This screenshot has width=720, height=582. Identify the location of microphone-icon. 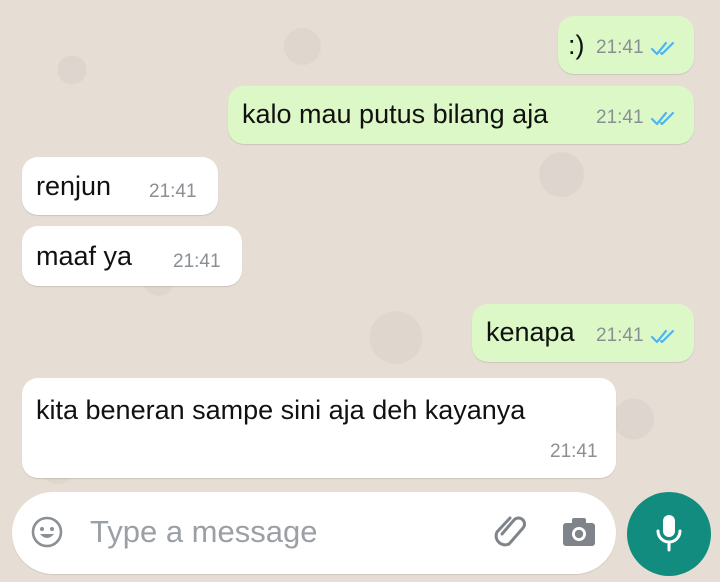
(669, 533).